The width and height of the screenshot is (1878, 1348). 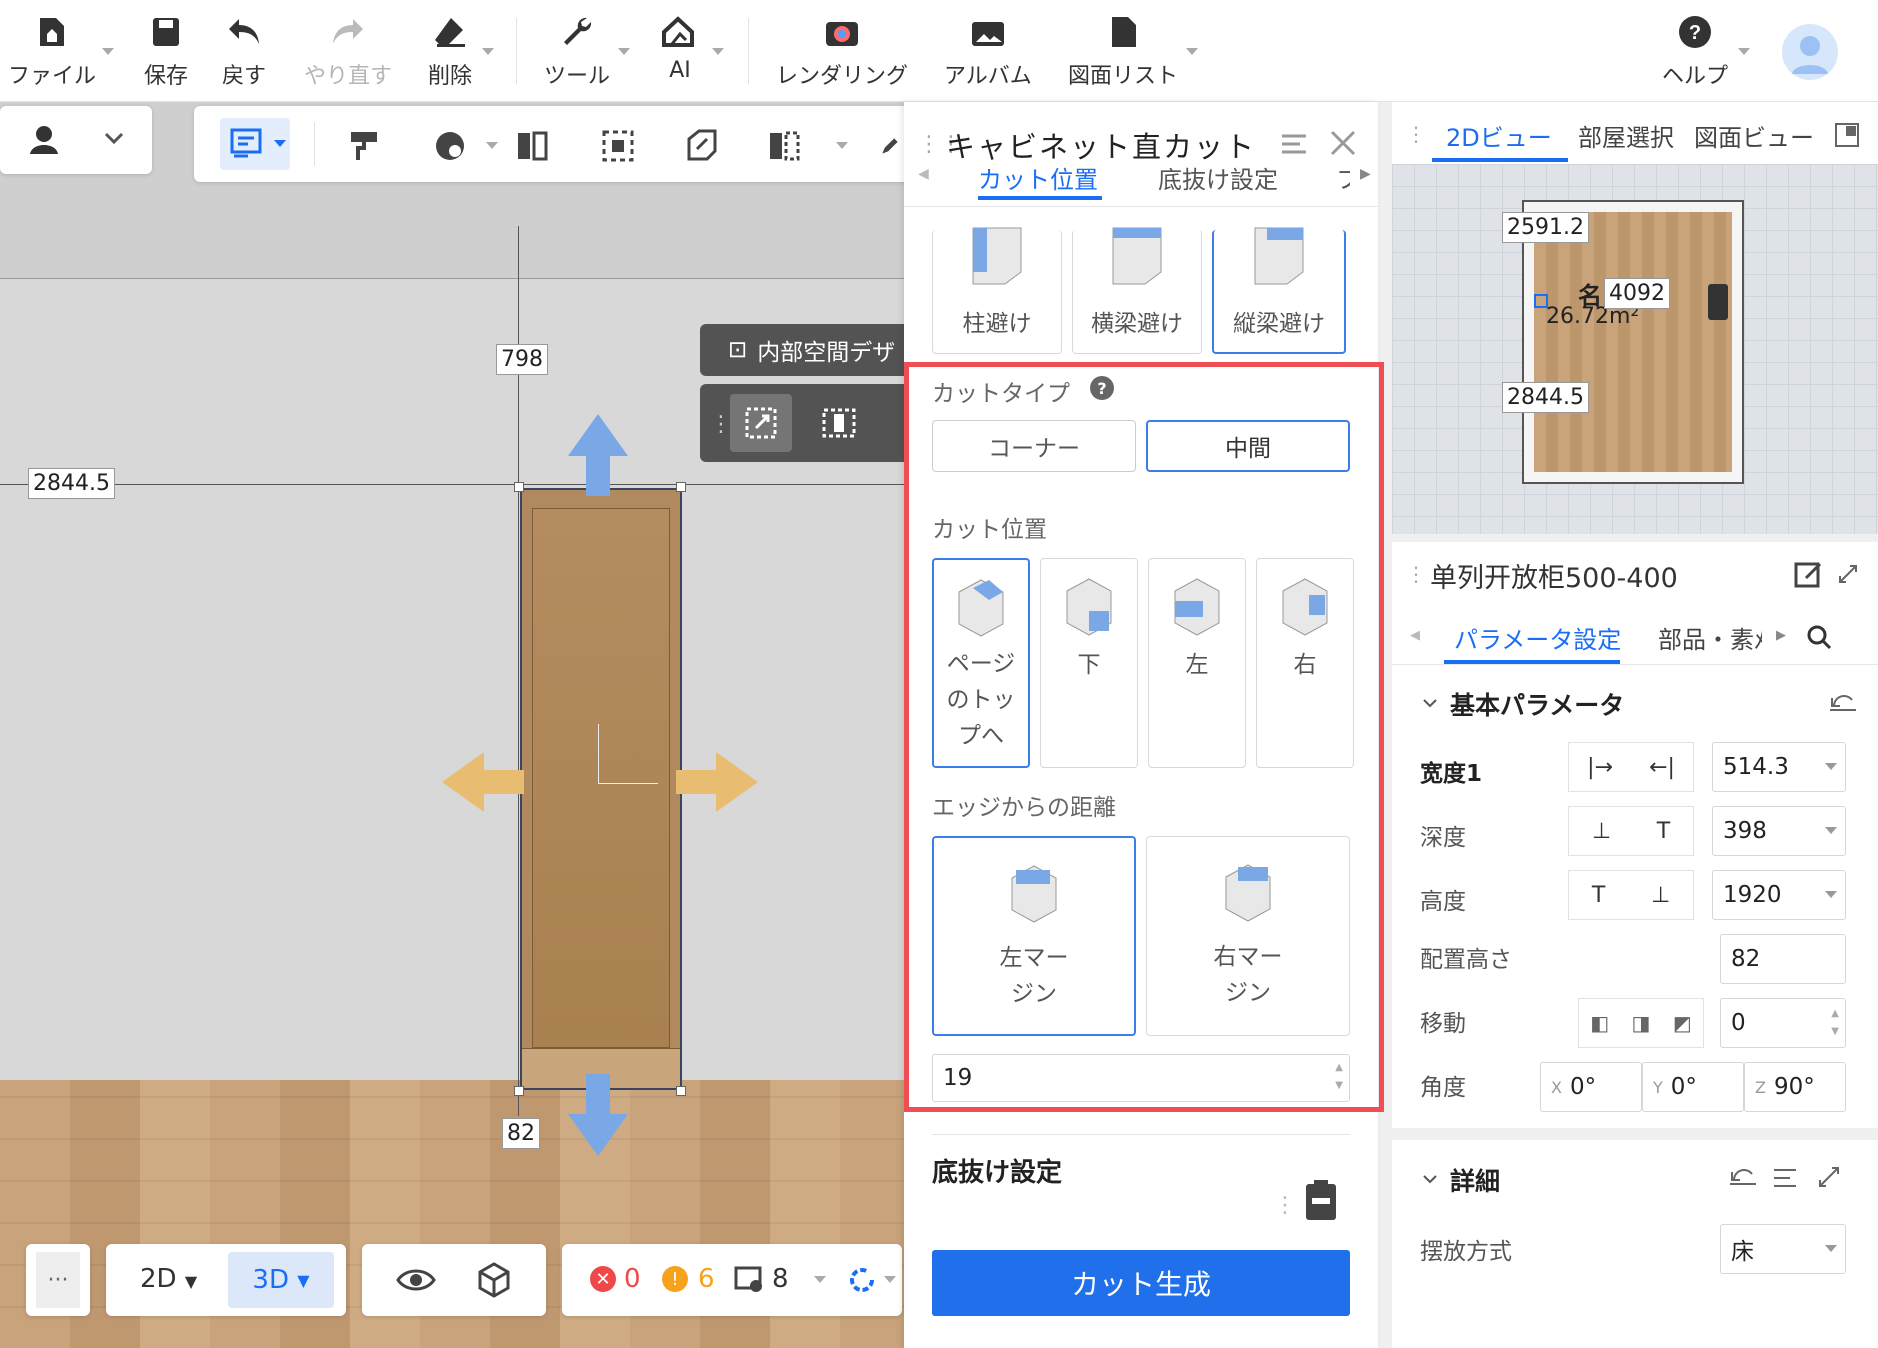 I want to click on angle-z-input: Z 90°, so click(x=1795, y=1087).